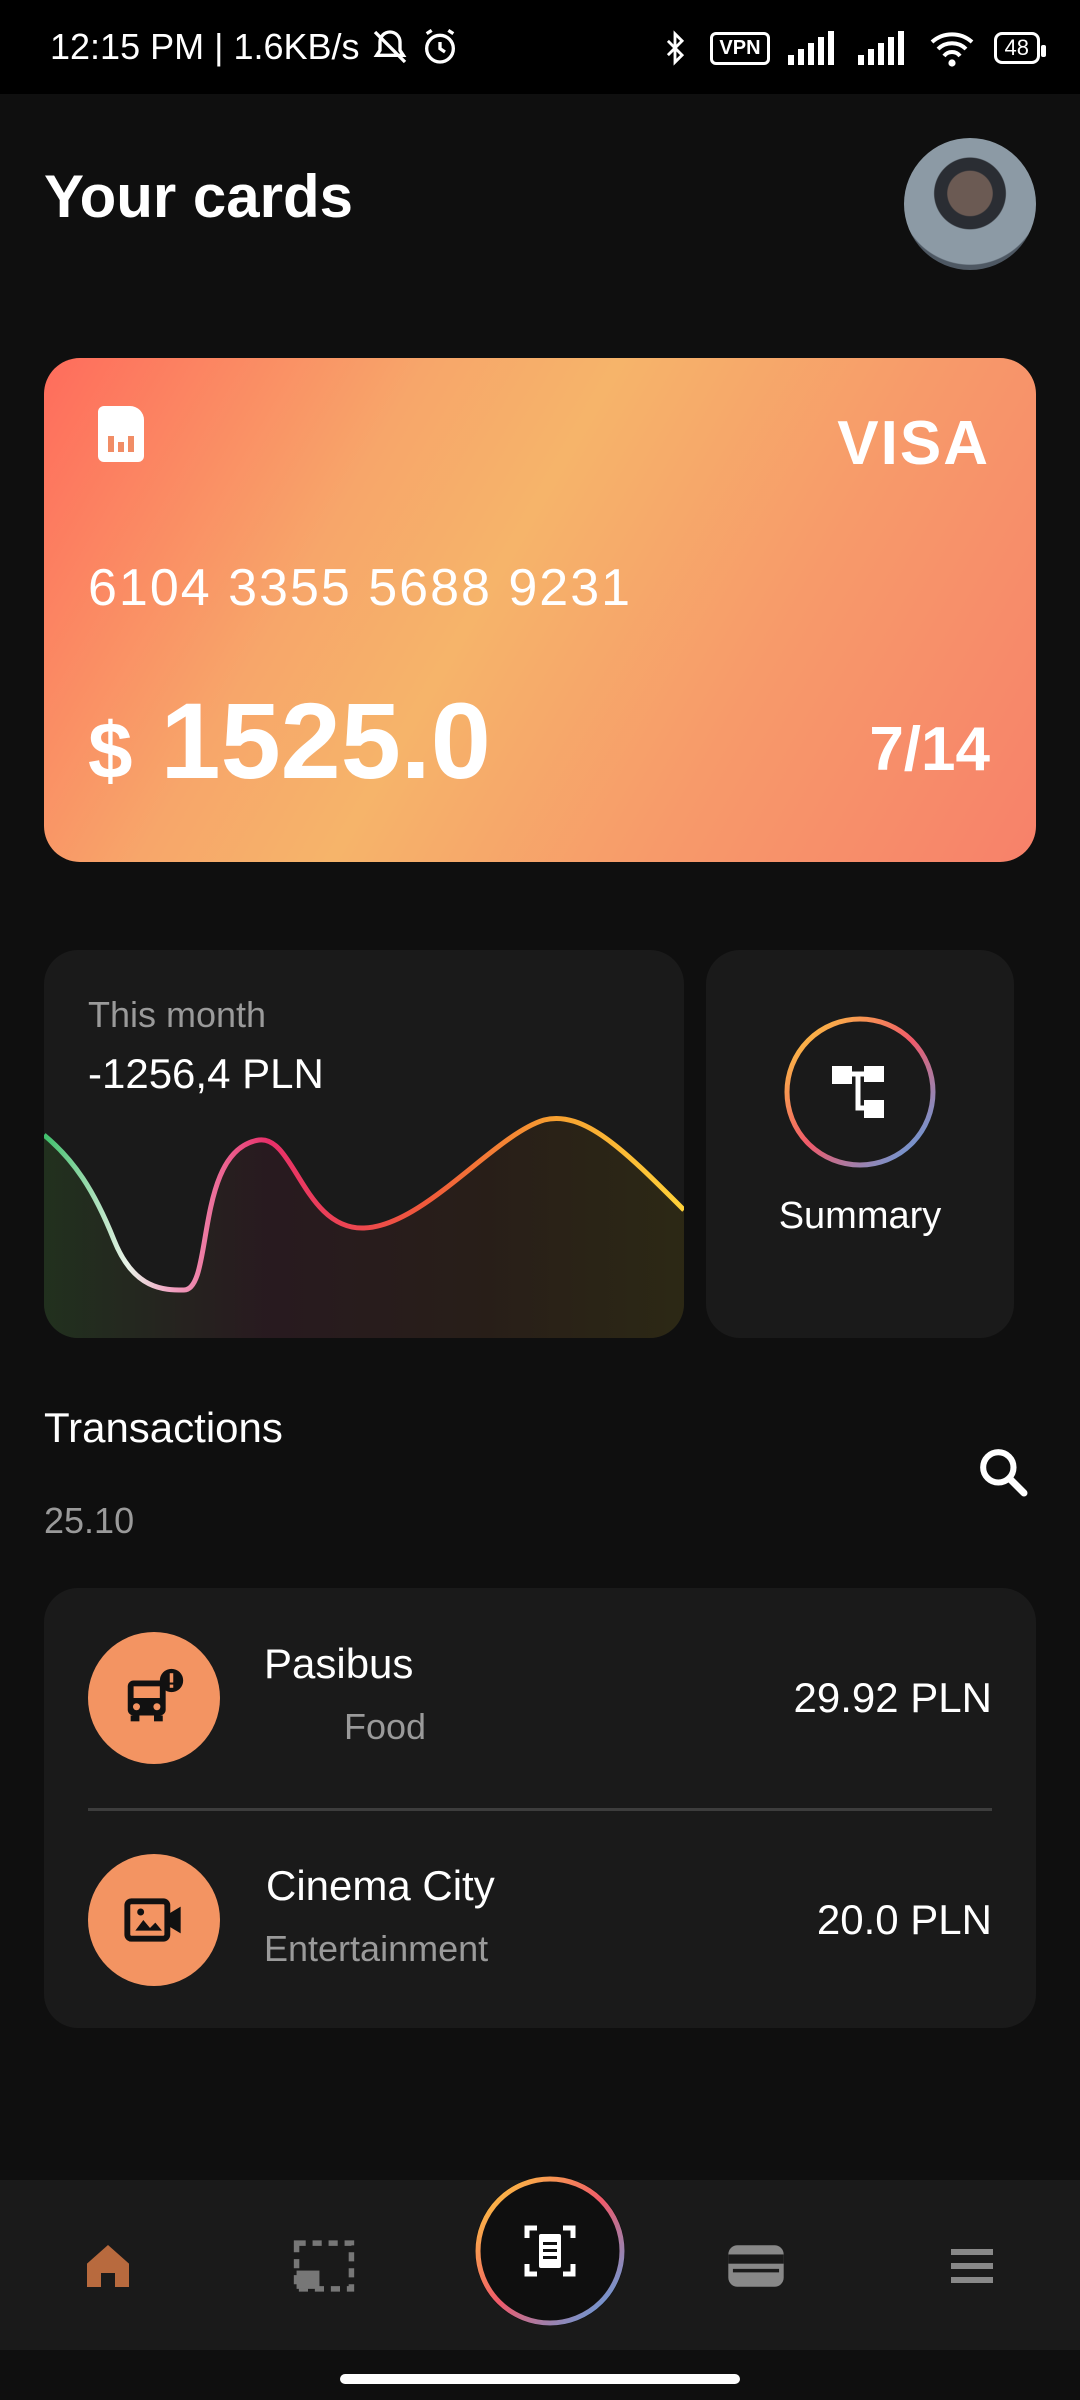  Describe the element at coordinates (389, 47) in the screenshot. I see `notifications-off-icon` at that location.